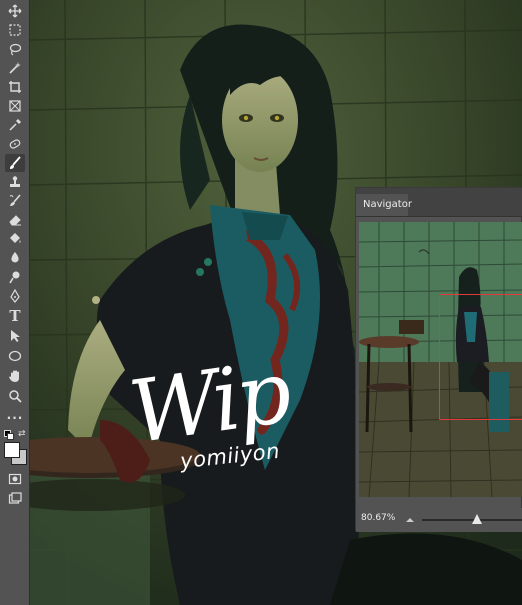 This screenshot has height=605, width=522. I want to click on tools-panel: T ... ⇄, so click(15, 302).